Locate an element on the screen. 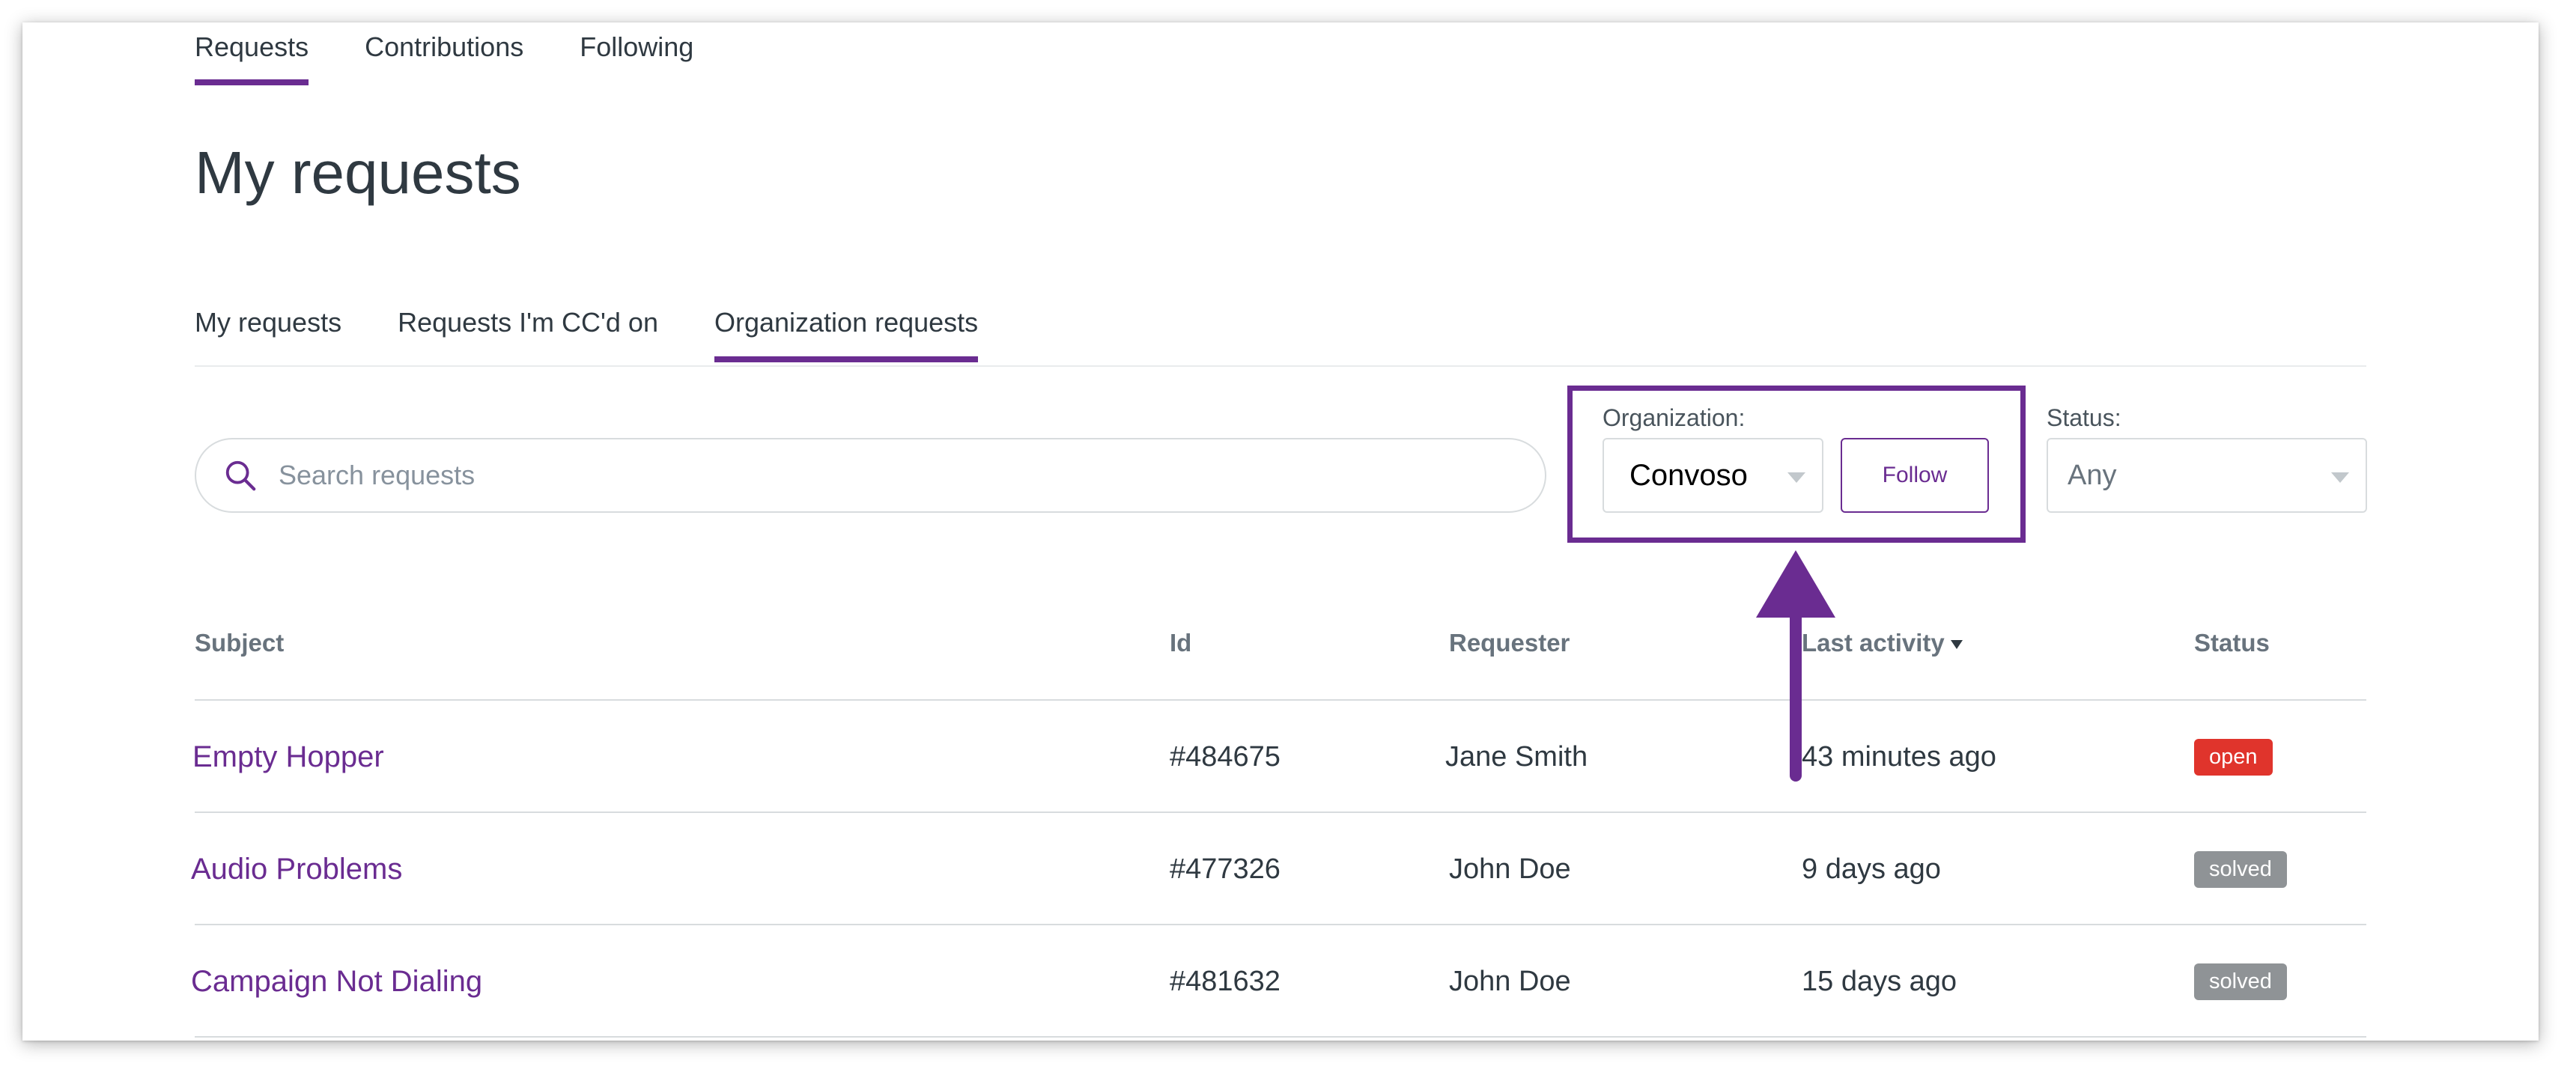  request-link: Campaign Not Dialing is located at coordinates (336, 982).